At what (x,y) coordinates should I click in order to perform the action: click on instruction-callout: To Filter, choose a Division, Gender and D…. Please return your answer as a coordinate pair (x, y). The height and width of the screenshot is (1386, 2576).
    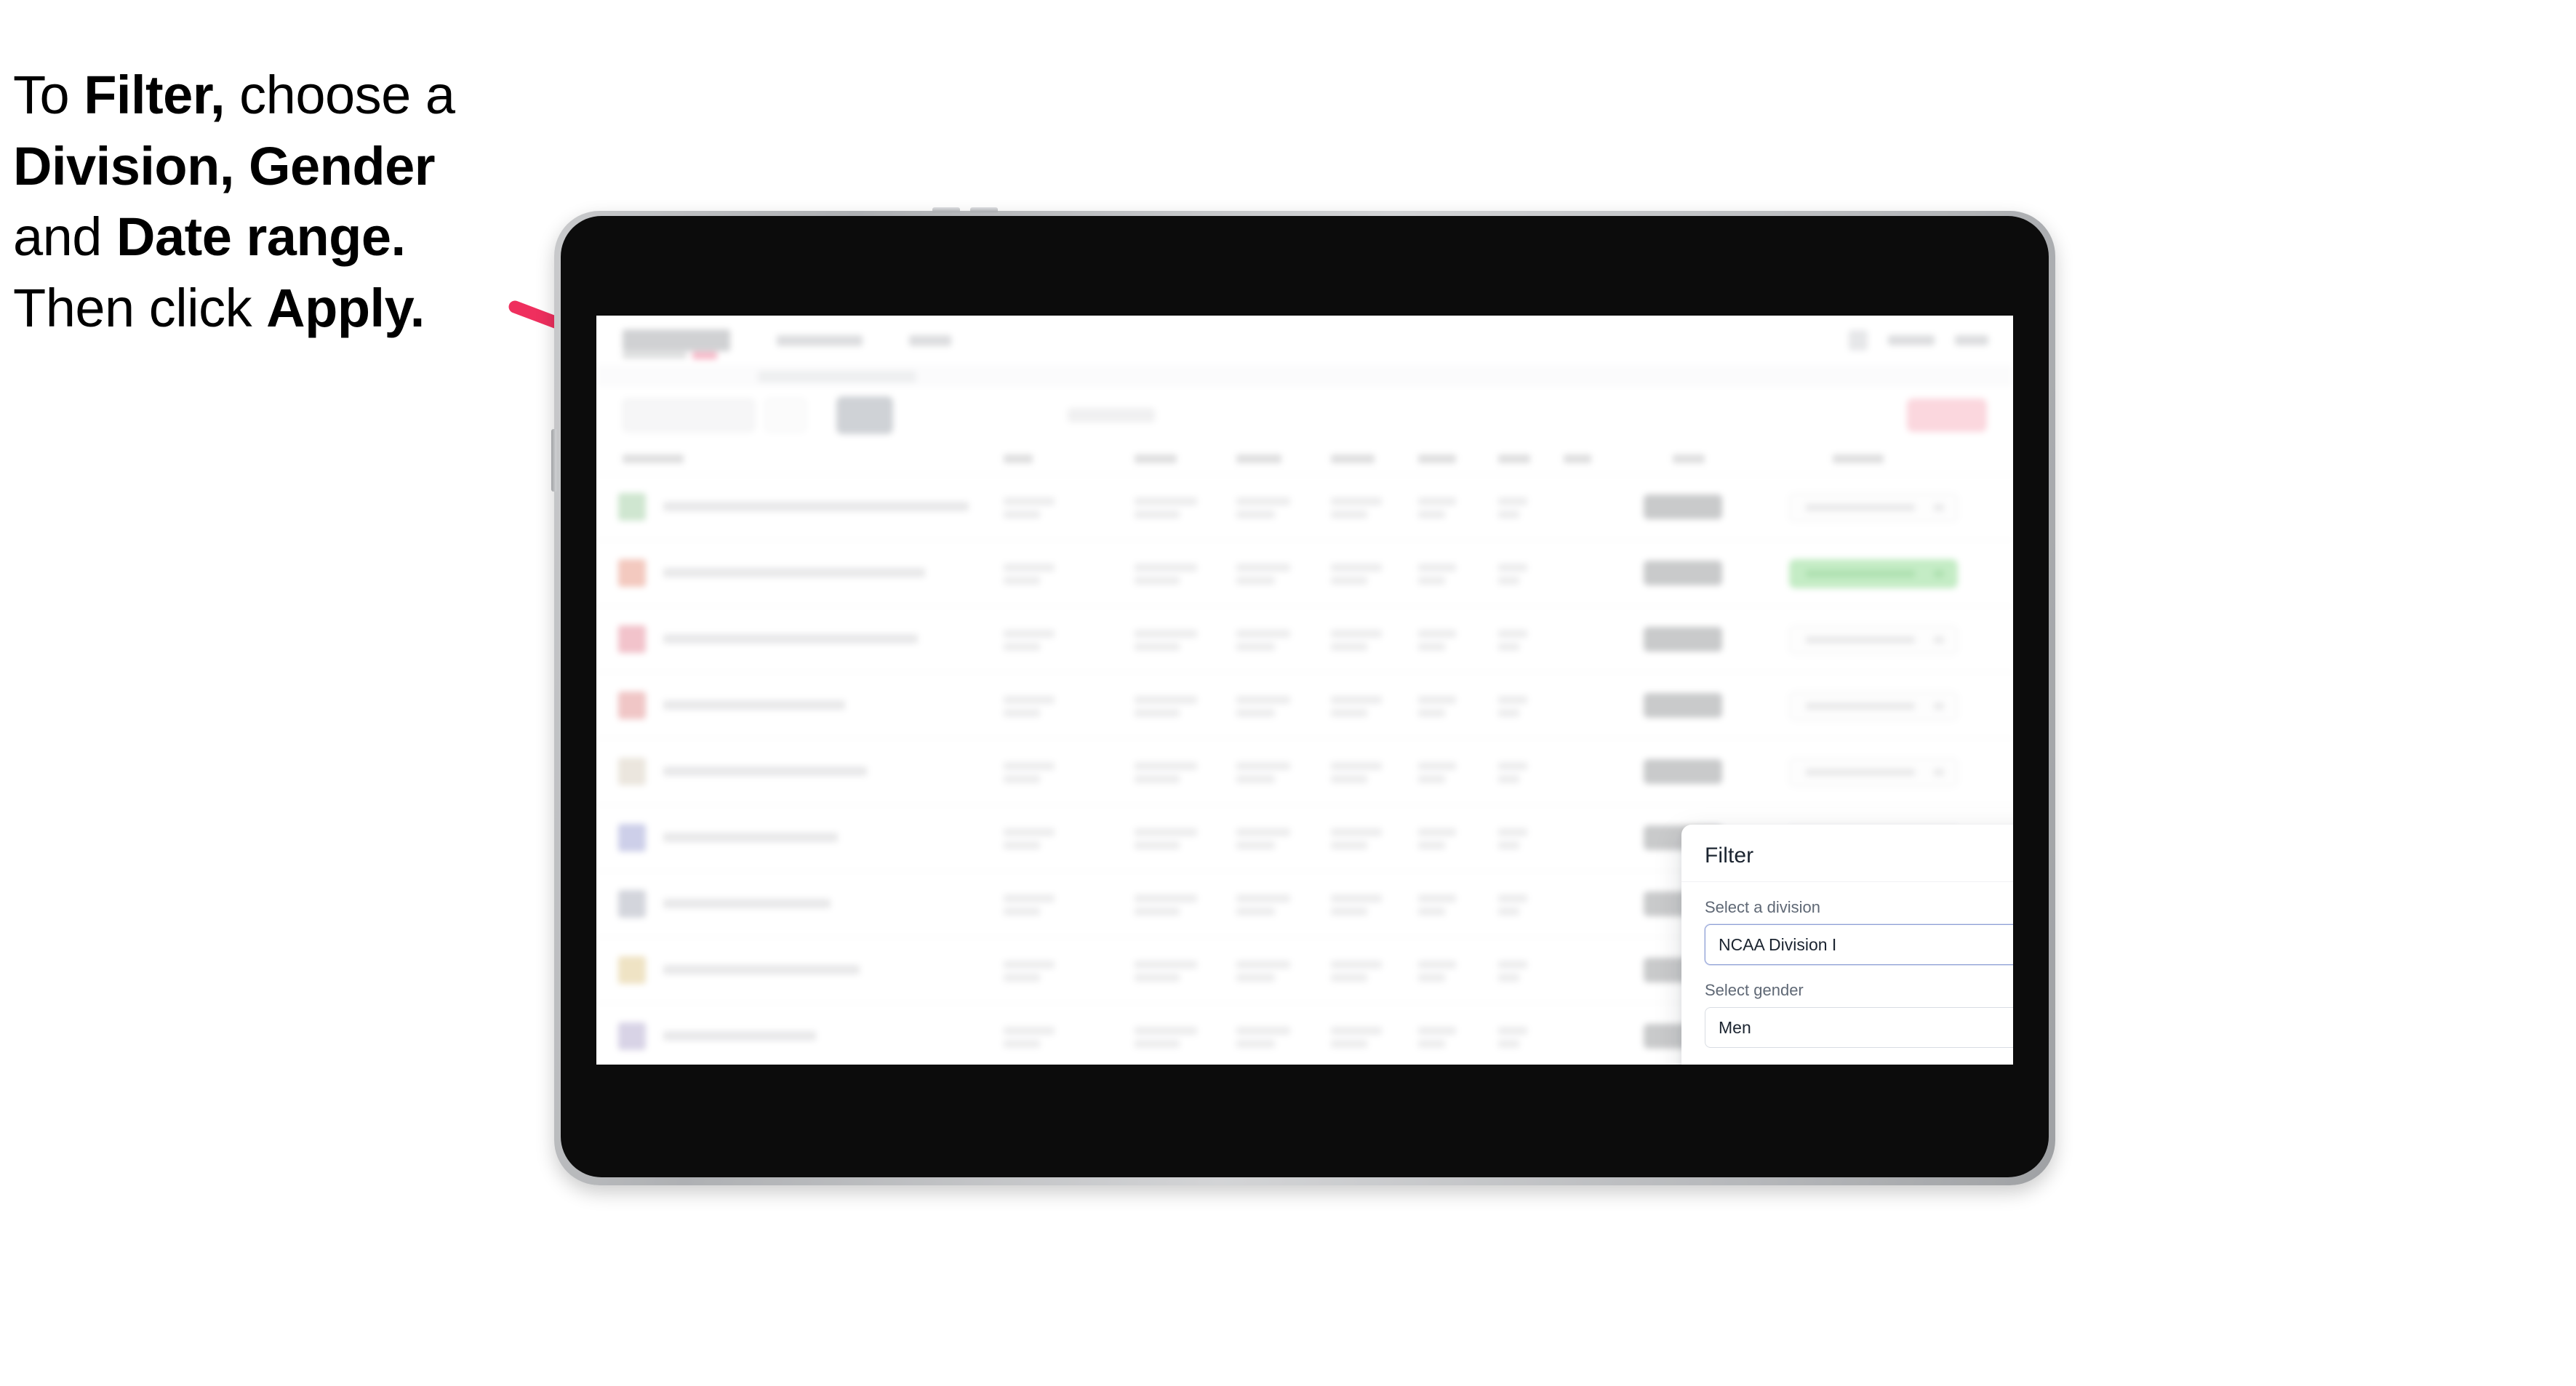
    Looking at the image, I should click on (289, 202).